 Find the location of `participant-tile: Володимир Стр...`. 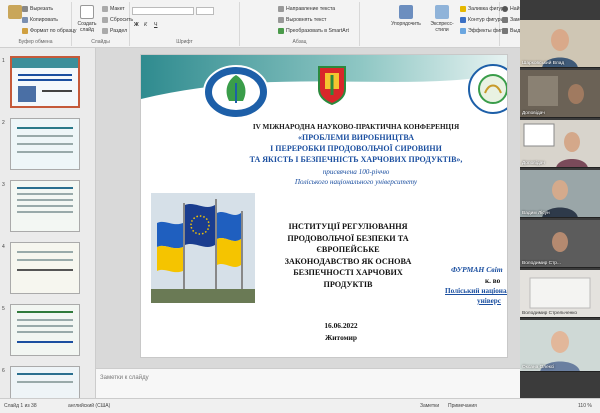

participant-tile: Володимир Стр... is located at coordinates (560, 244).